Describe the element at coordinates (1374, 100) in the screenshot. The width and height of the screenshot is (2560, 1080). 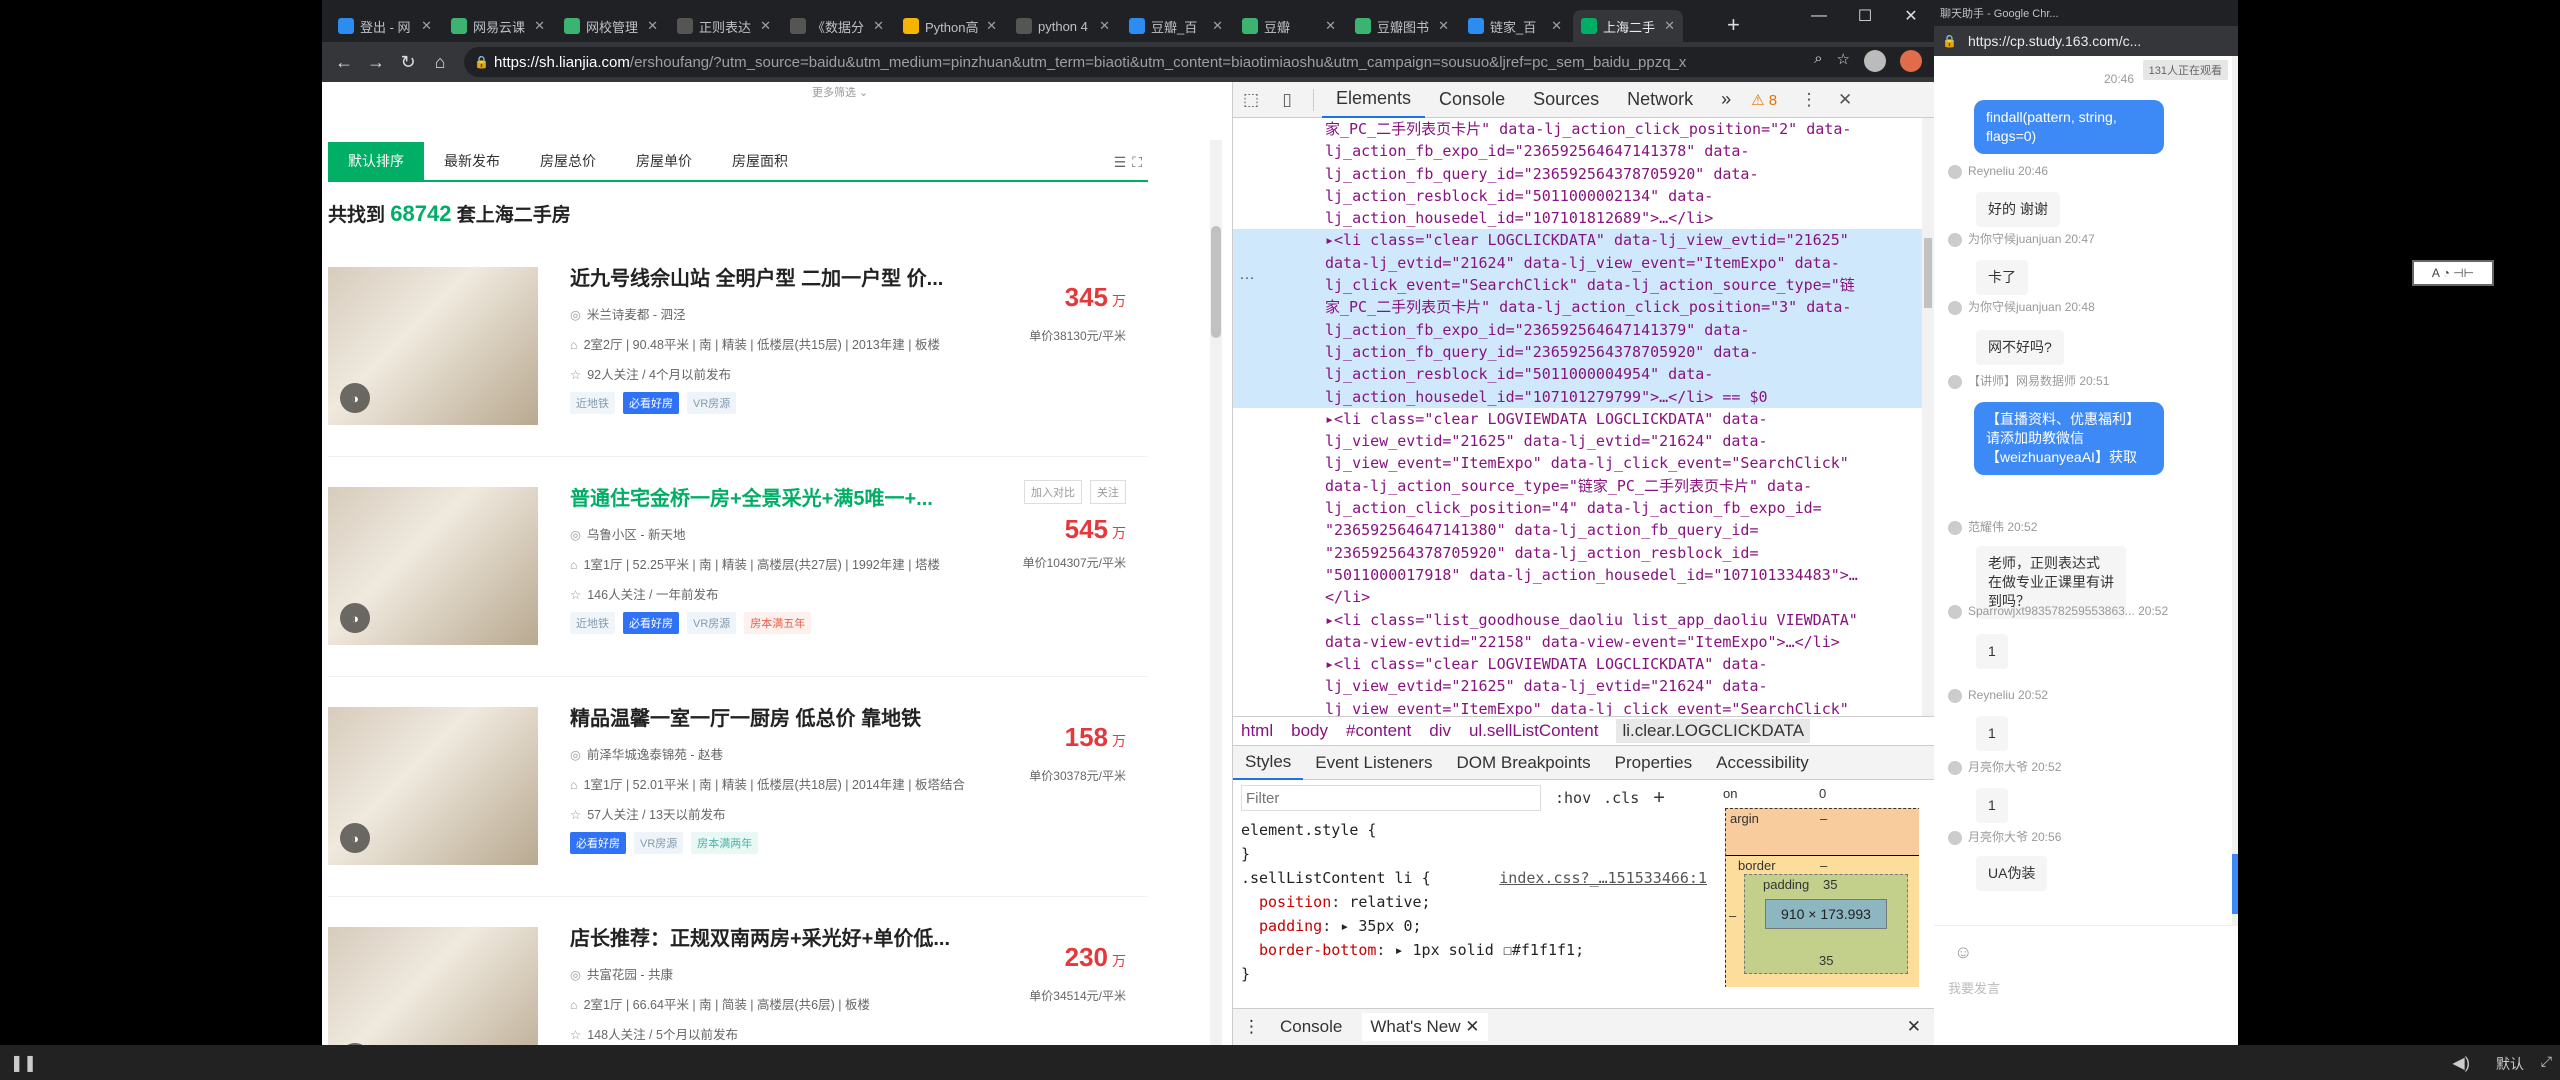
I see `tab-elements: Elements` at that location.